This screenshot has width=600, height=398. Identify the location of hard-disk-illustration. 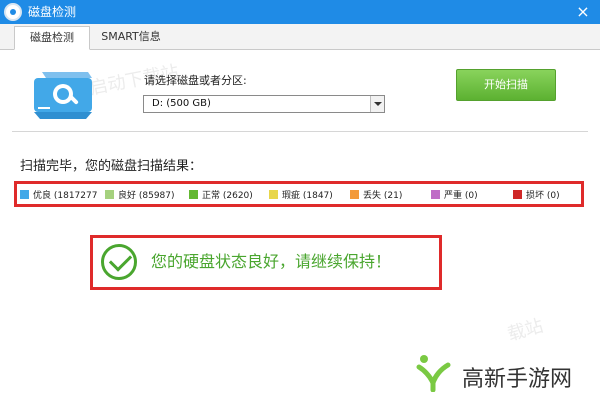
(63, 95).